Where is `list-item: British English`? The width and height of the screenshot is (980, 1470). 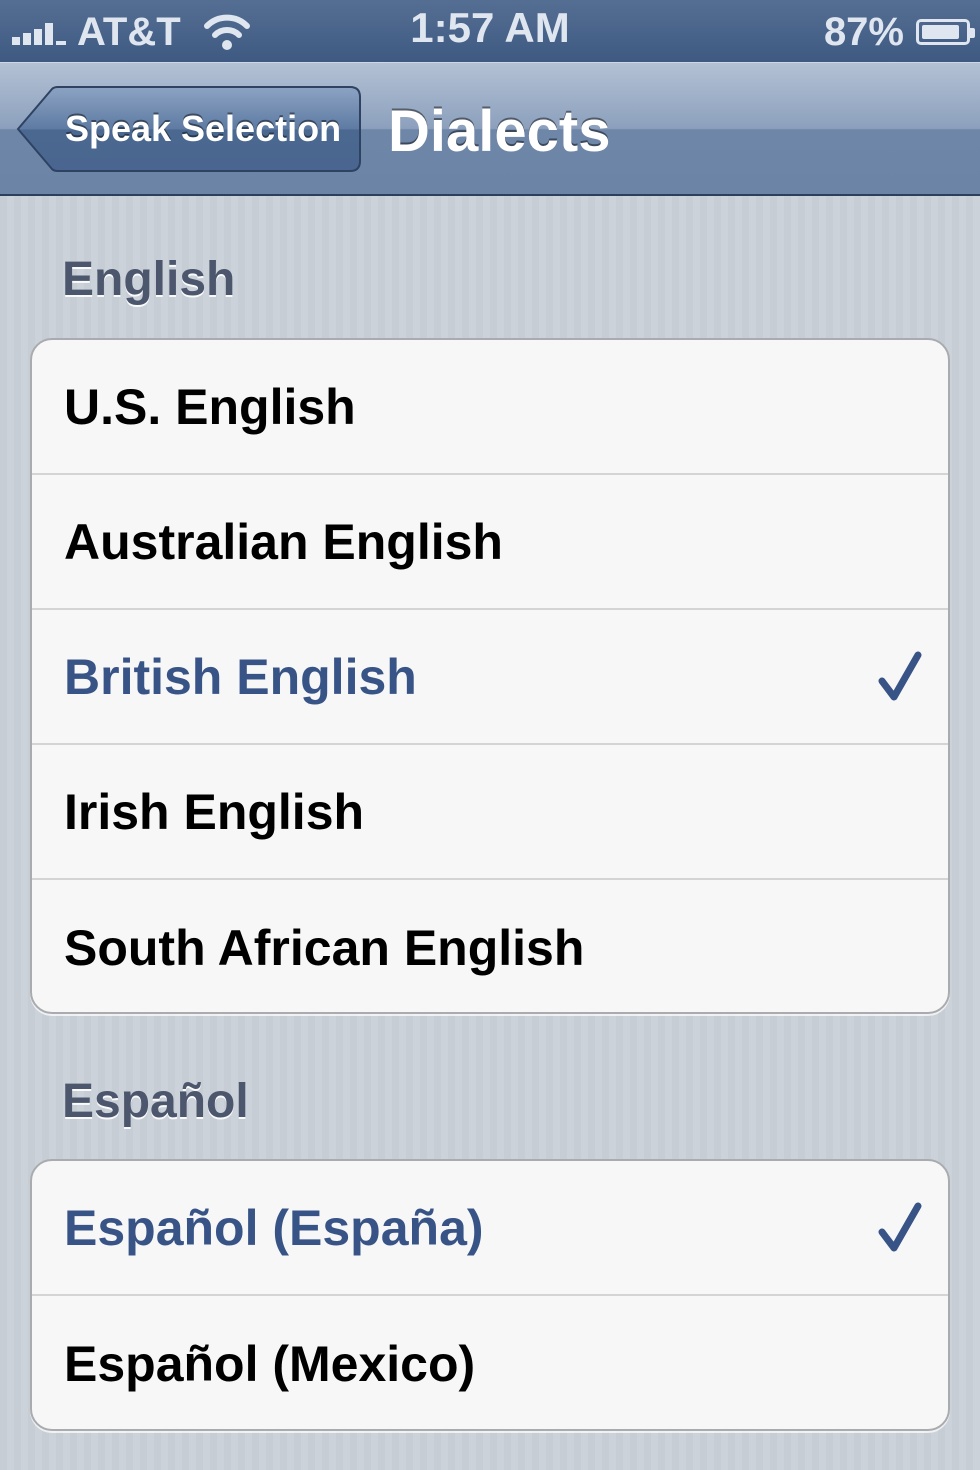
list-item: British English is located at coordinates (490, 677).